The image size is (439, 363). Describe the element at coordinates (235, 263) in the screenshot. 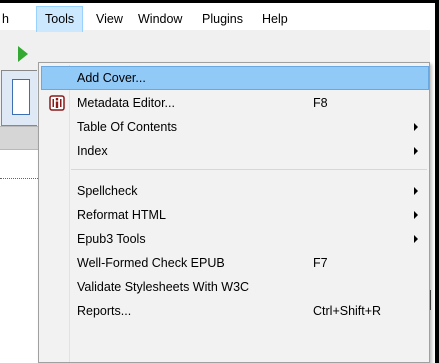

I see `menu-item-well-formed-check: Well-Formed Check EPUB F7` at that location.